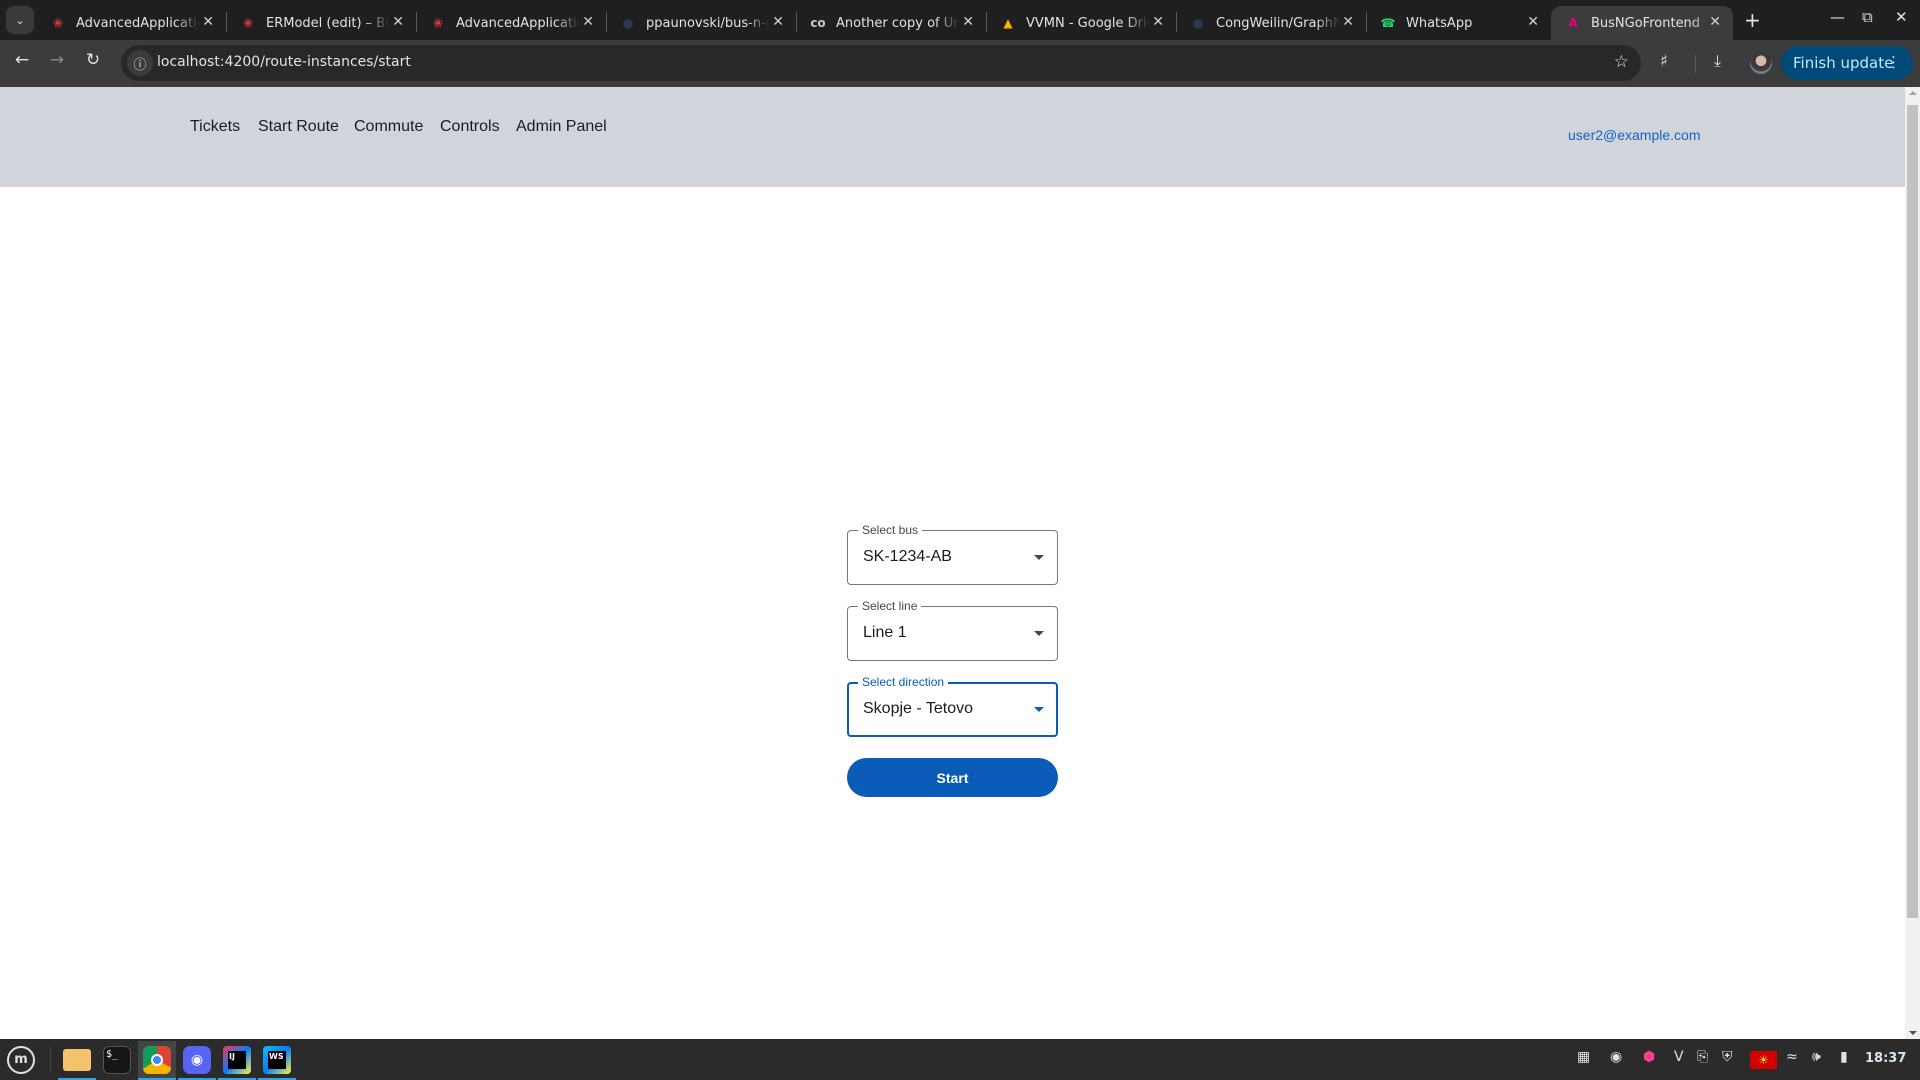  I want to click on select-direction-value: Skopje - Tetovo, so click(918, 708).